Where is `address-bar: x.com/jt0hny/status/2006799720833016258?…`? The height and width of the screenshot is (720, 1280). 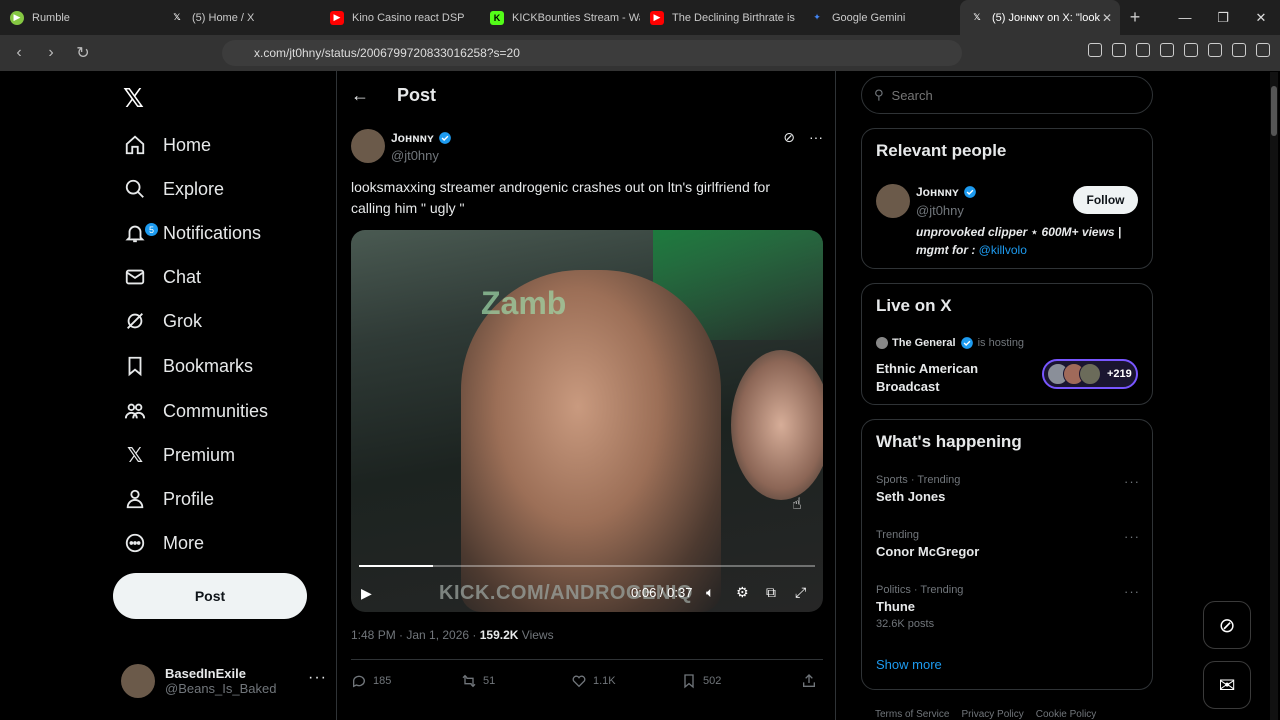 address-bar: x.com/jt0hny/status/2006799720833016258?… is located at coordinates (592, 53).